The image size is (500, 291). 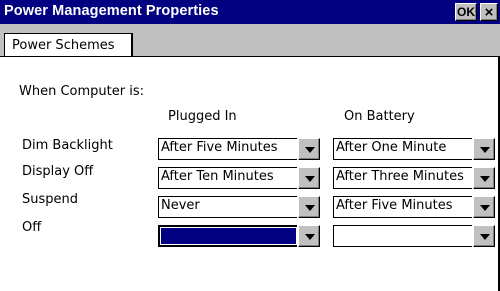 What do you see at coordinates (379, 116) in the screenshot?
I see `on-battery-header: On Battery` at bounding box center [379, 116].